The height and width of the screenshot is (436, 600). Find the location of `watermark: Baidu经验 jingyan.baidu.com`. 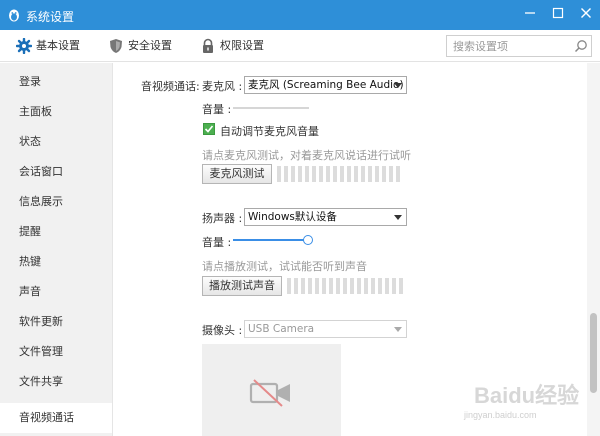

watermark: Baidu经验 jingyan.baidu.com is located at coordinates (525, 404).